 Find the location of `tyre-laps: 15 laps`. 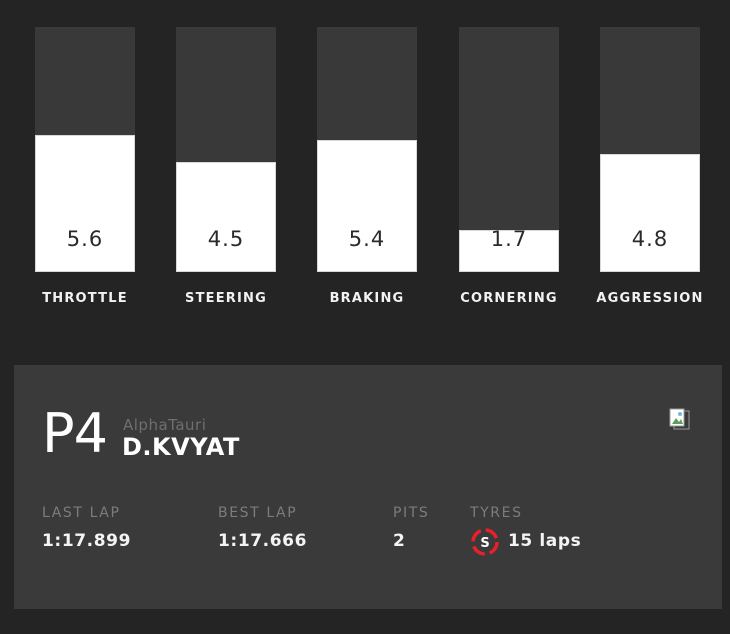

tyre-laps: 15 laps is located at coordinates (545, 541).